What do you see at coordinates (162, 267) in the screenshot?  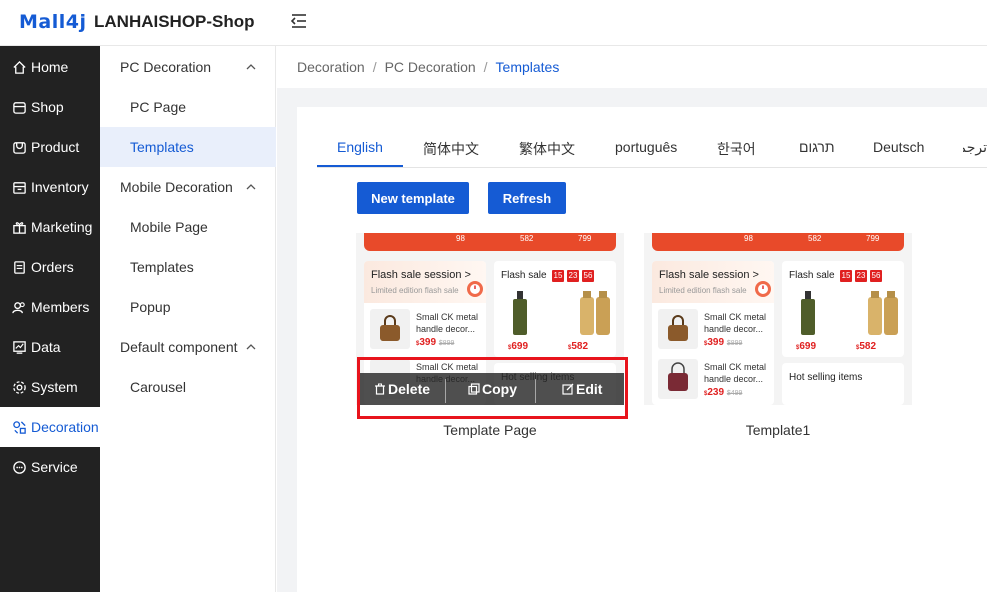 I see `submenu-item-label: Templates` at bounding box center [162, 267].